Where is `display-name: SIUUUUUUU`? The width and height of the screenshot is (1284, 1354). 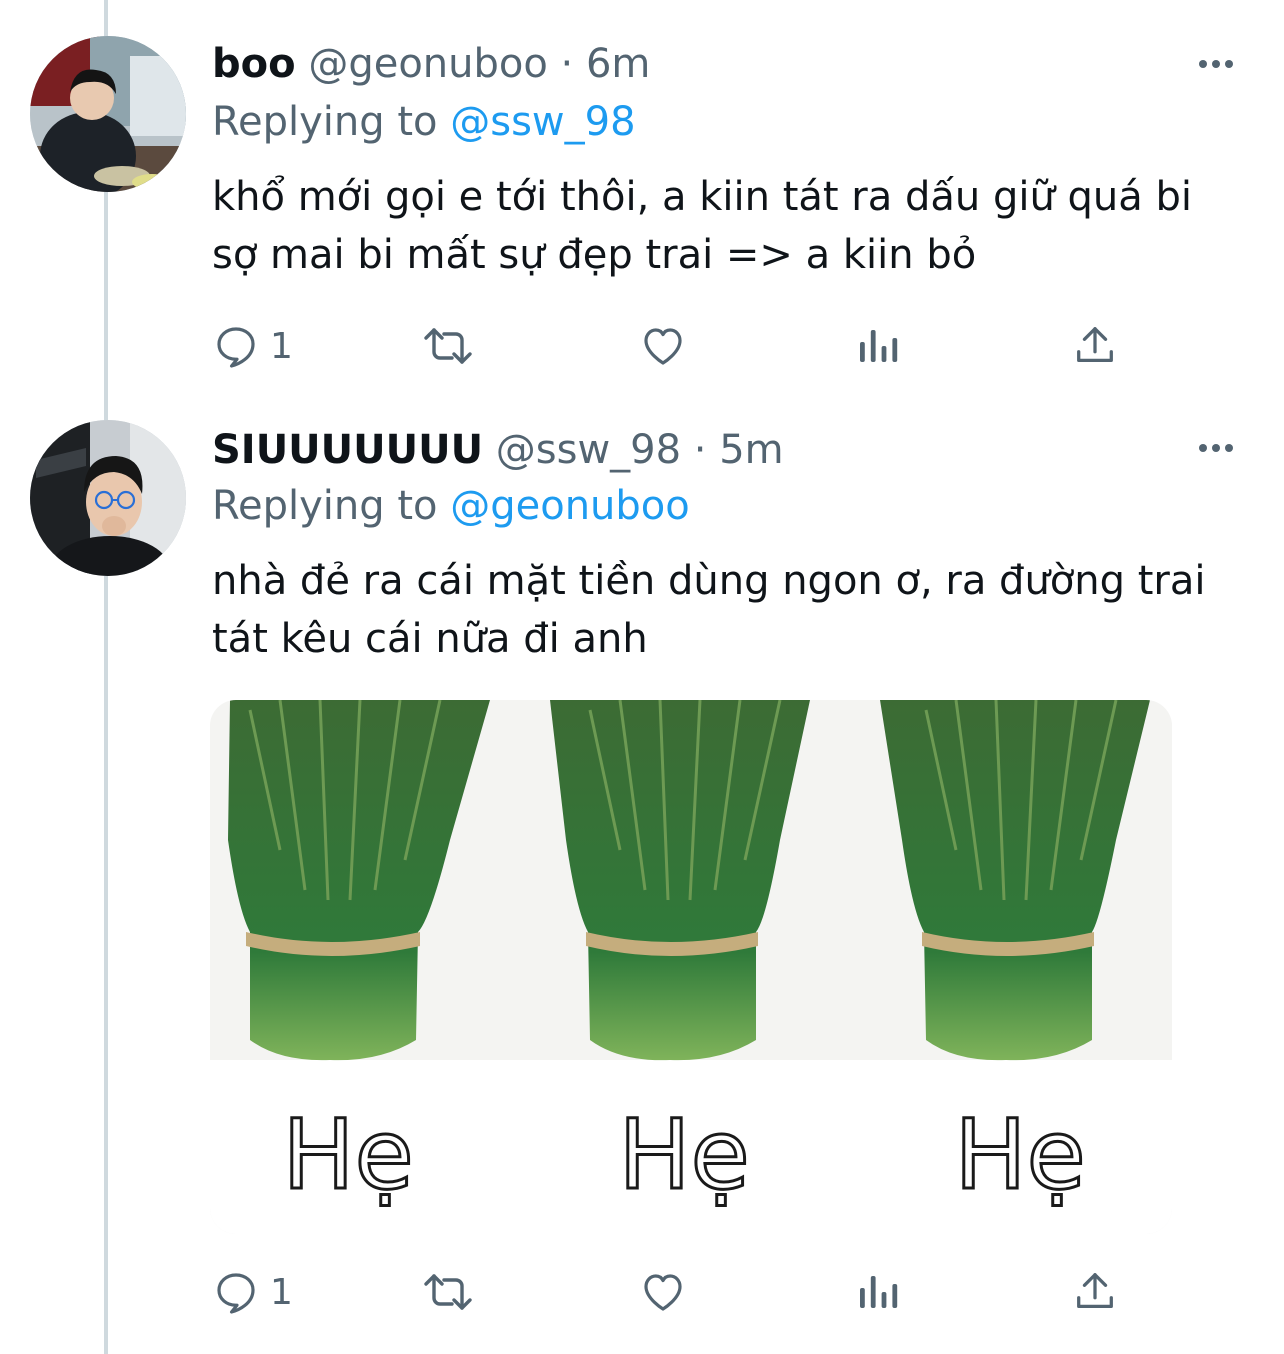
display-name: SIUUUUUUU is located at coordinates (347, 450).